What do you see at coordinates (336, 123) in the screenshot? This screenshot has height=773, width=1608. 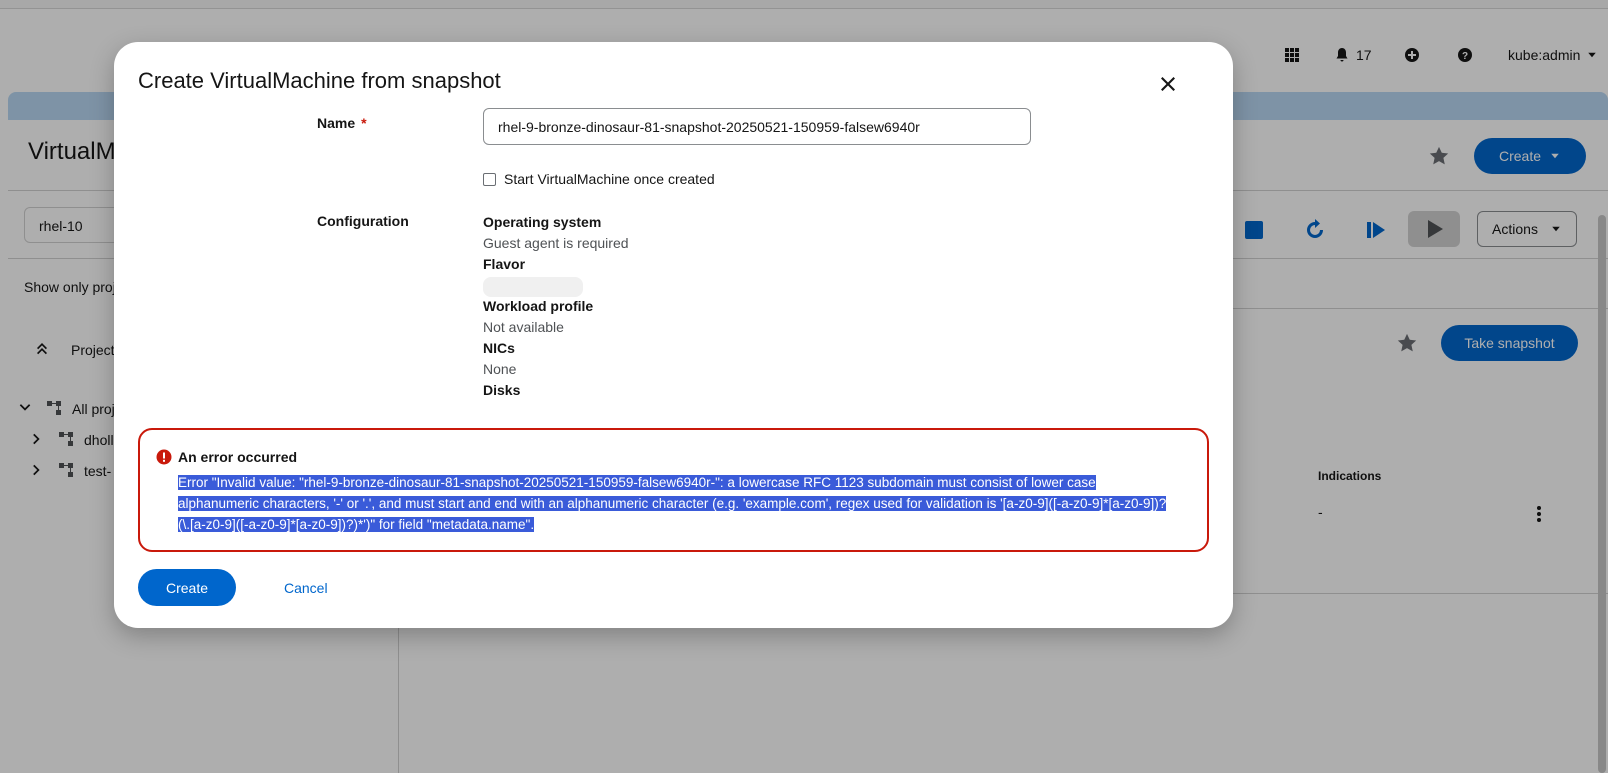 I see `name-label-text: Name` at bounding box center [336, 123].